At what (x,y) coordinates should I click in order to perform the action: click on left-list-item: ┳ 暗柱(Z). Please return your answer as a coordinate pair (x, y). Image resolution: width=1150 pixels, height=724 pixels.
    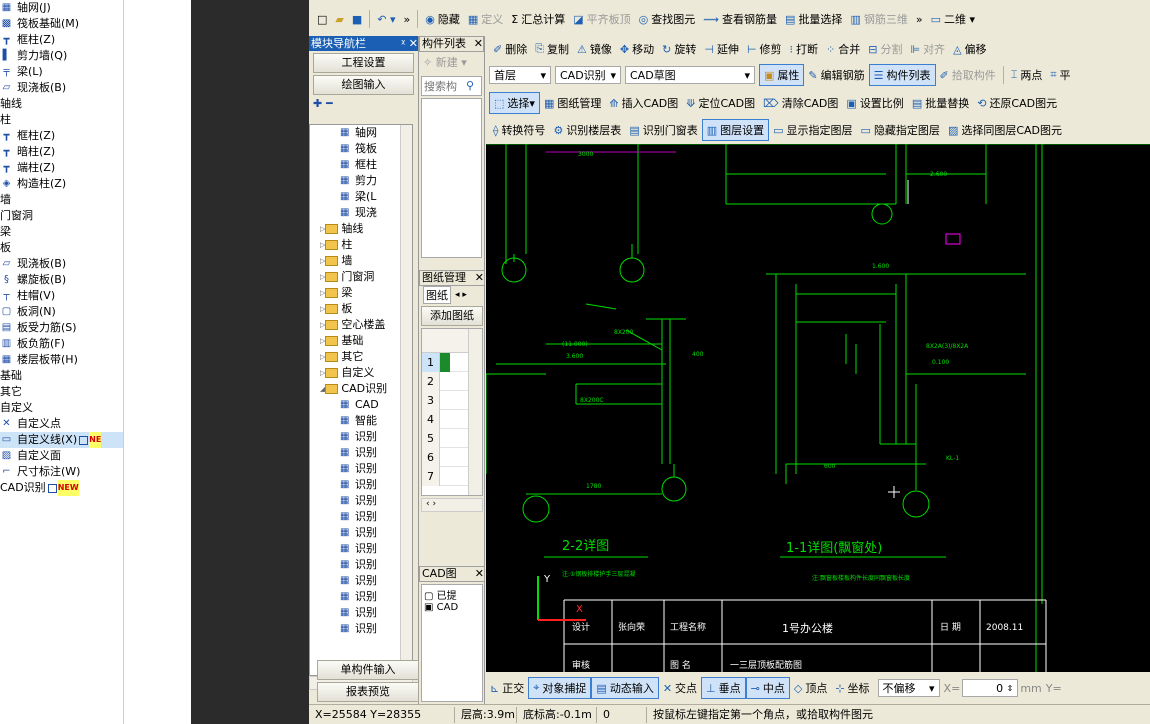
    Looking at the image, I should click on (61, 152).